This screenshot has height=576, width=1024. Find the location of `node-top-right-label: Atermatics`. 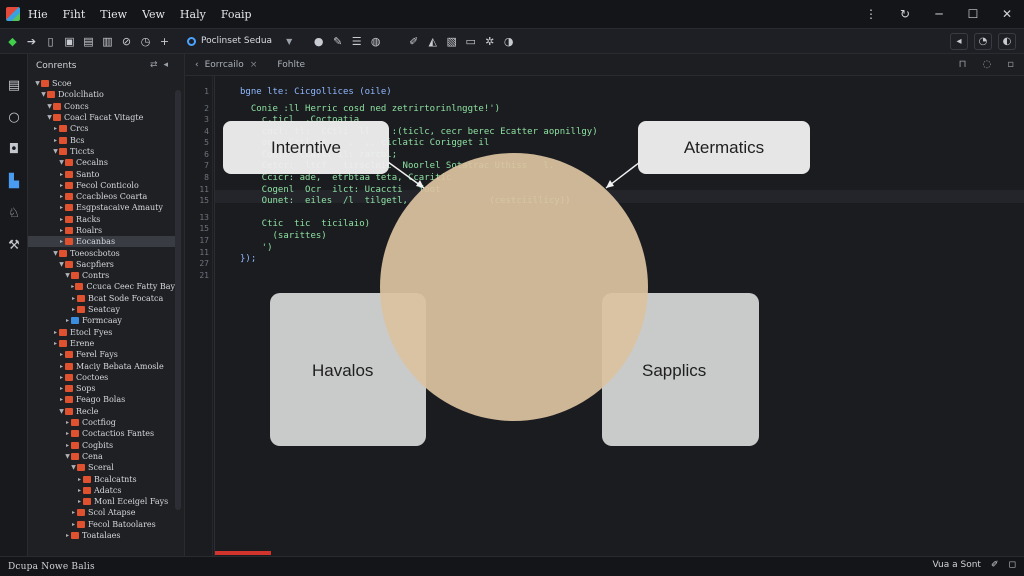

node-top-right-label: Atermatics is located at coordinates (724, 147).